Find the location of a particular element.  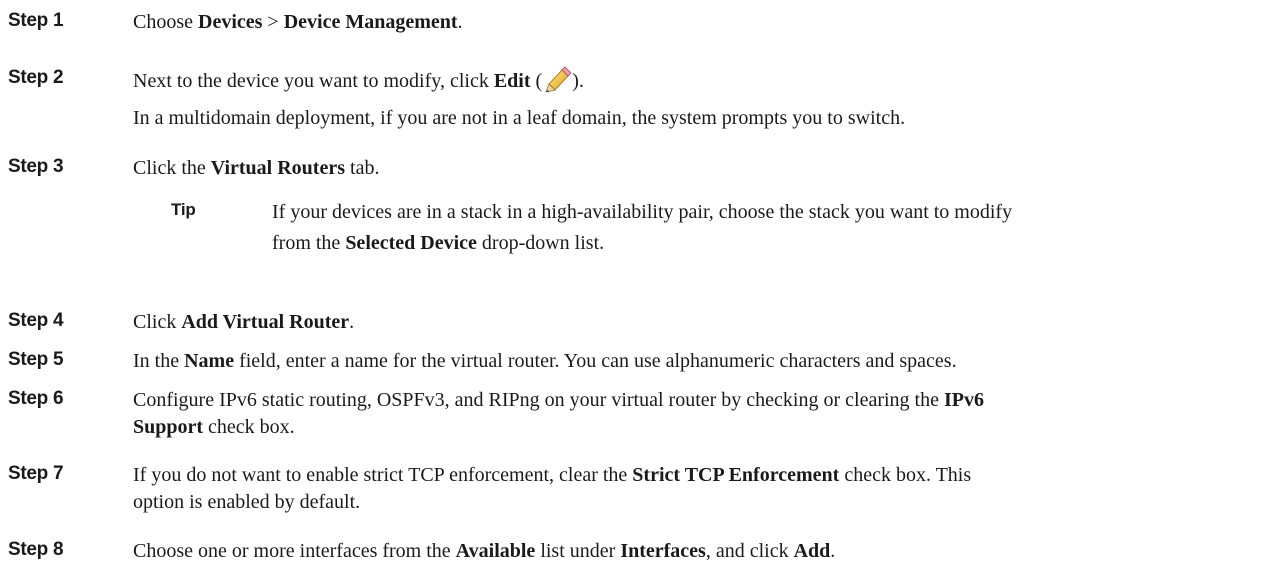

virtual-routers-term: Virtual Routers is located at coordinates (278, 168).